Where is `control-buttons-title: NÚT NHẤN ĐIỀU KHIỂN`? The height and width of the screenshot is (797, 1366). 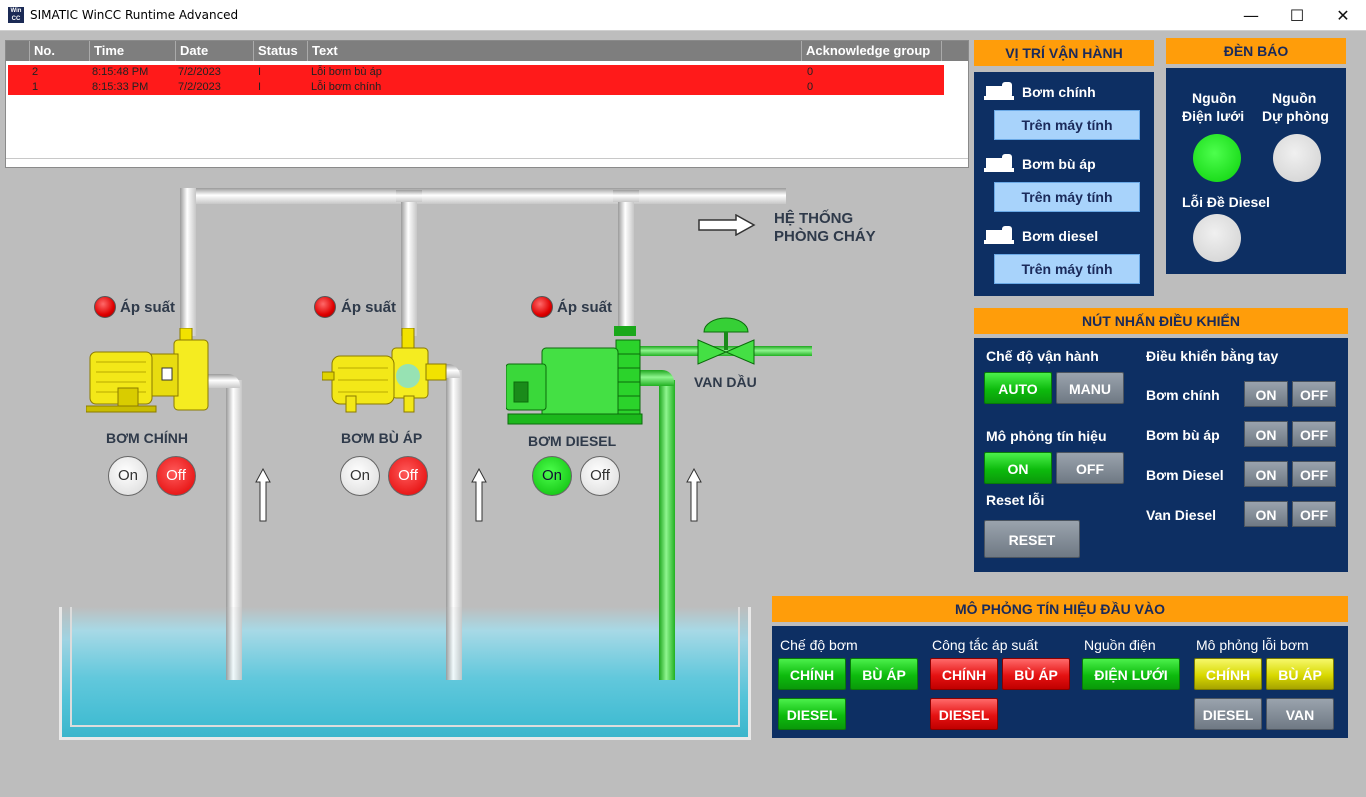 control-buttons-title: NÚT NHẤN ĐIỀU KHIỂN is located at coordinates (1161, 321).